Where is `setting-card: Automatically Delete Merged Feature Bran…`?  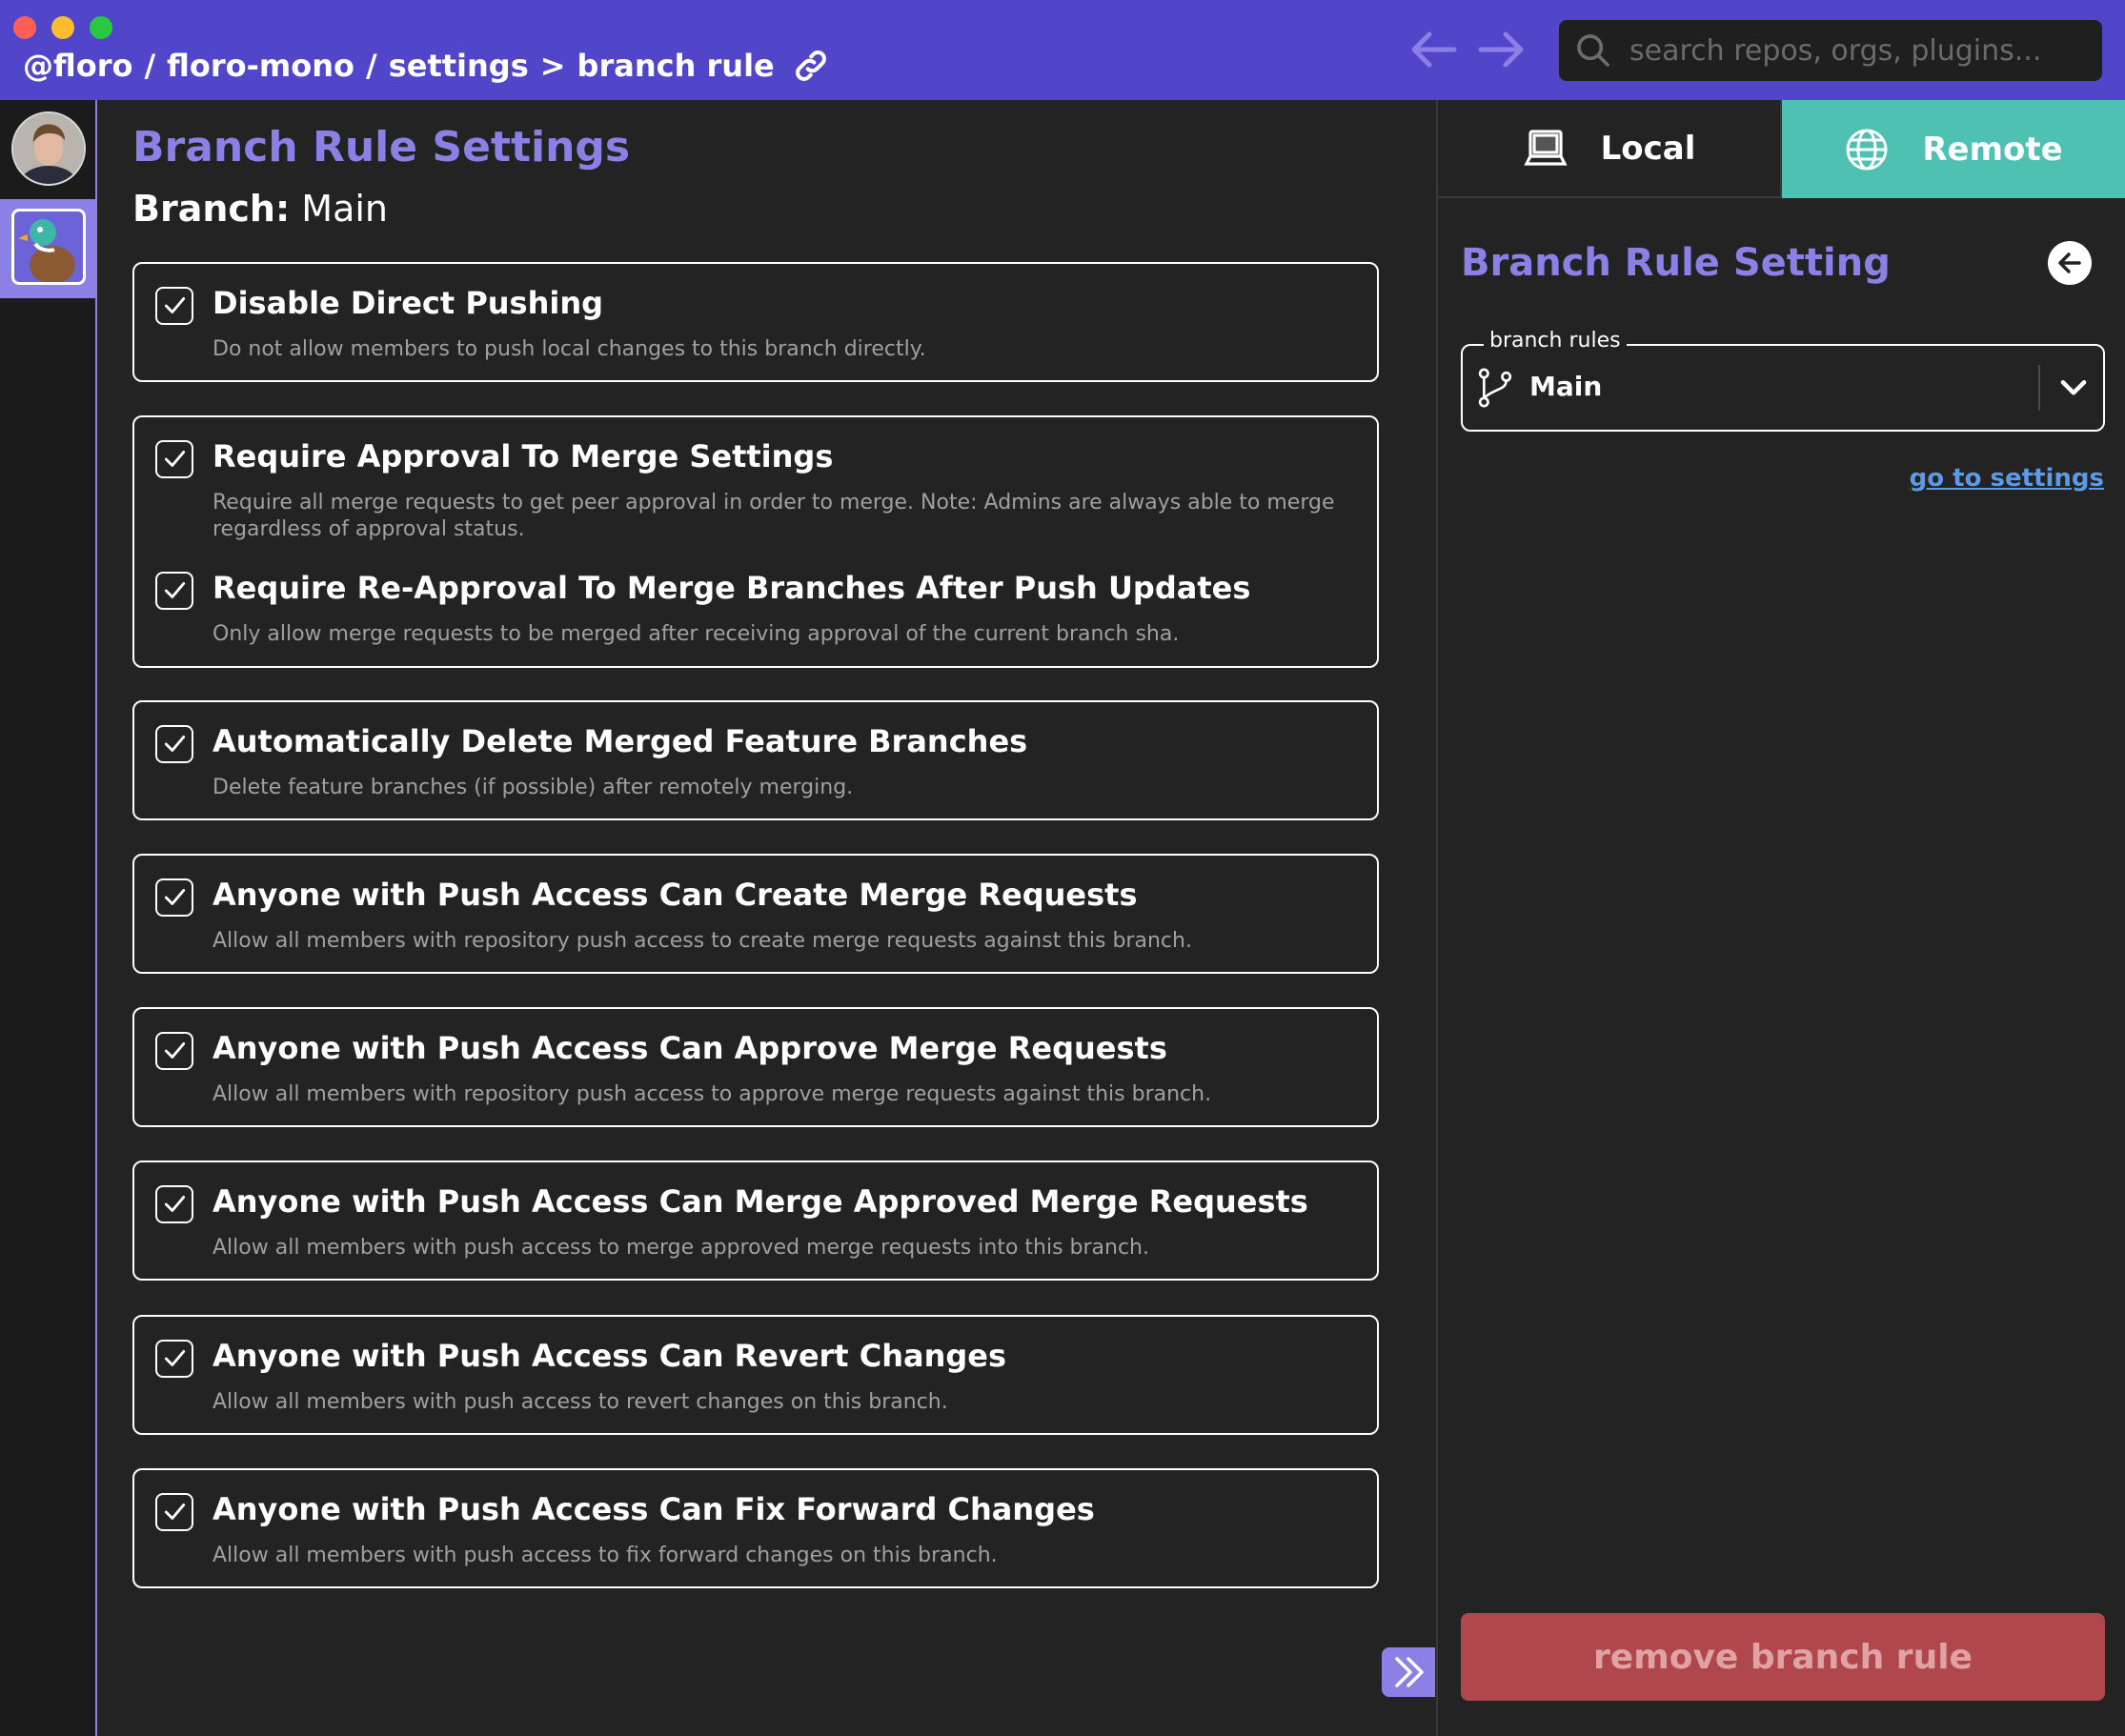 setting-card: Automatically Delete Merged Feature Bran… is located at coordinates (755, 760).